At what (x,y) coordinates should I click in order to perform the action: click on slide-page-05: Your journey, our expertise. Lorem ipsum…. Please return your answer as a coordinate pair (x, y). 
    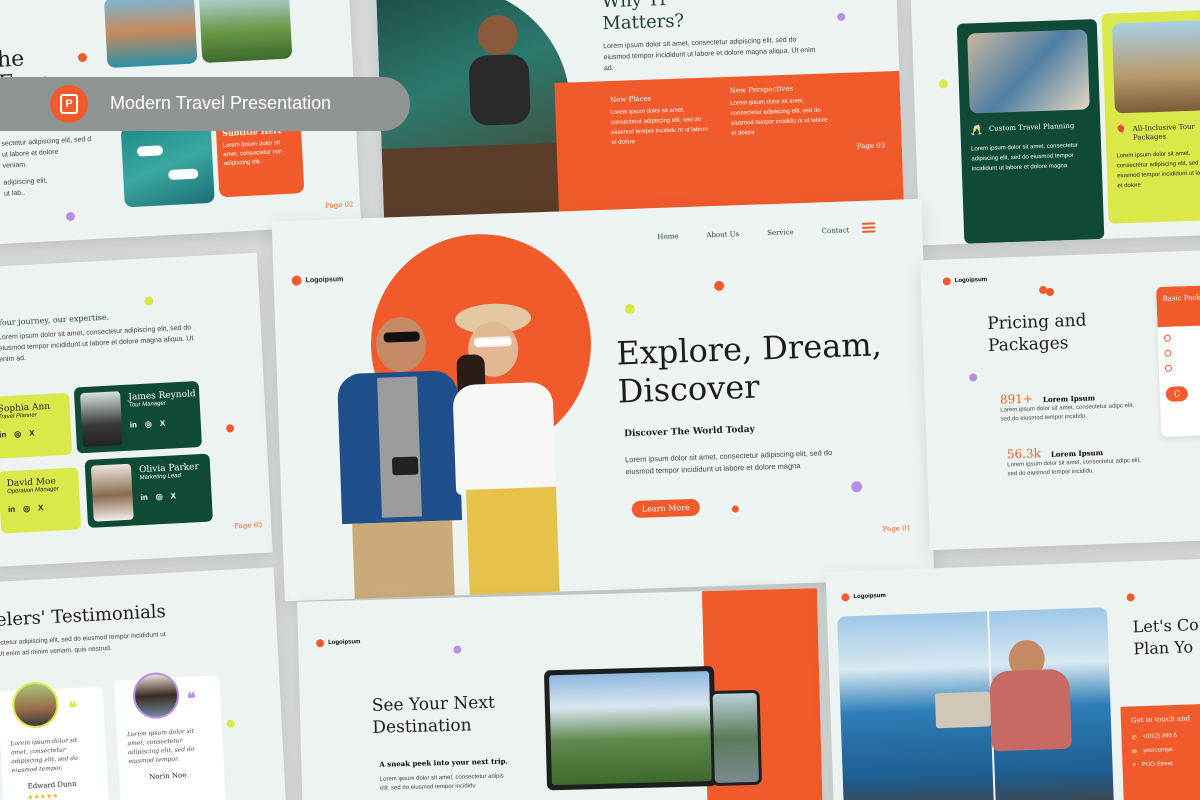
    Looking at the image, I should click on (136, 410).